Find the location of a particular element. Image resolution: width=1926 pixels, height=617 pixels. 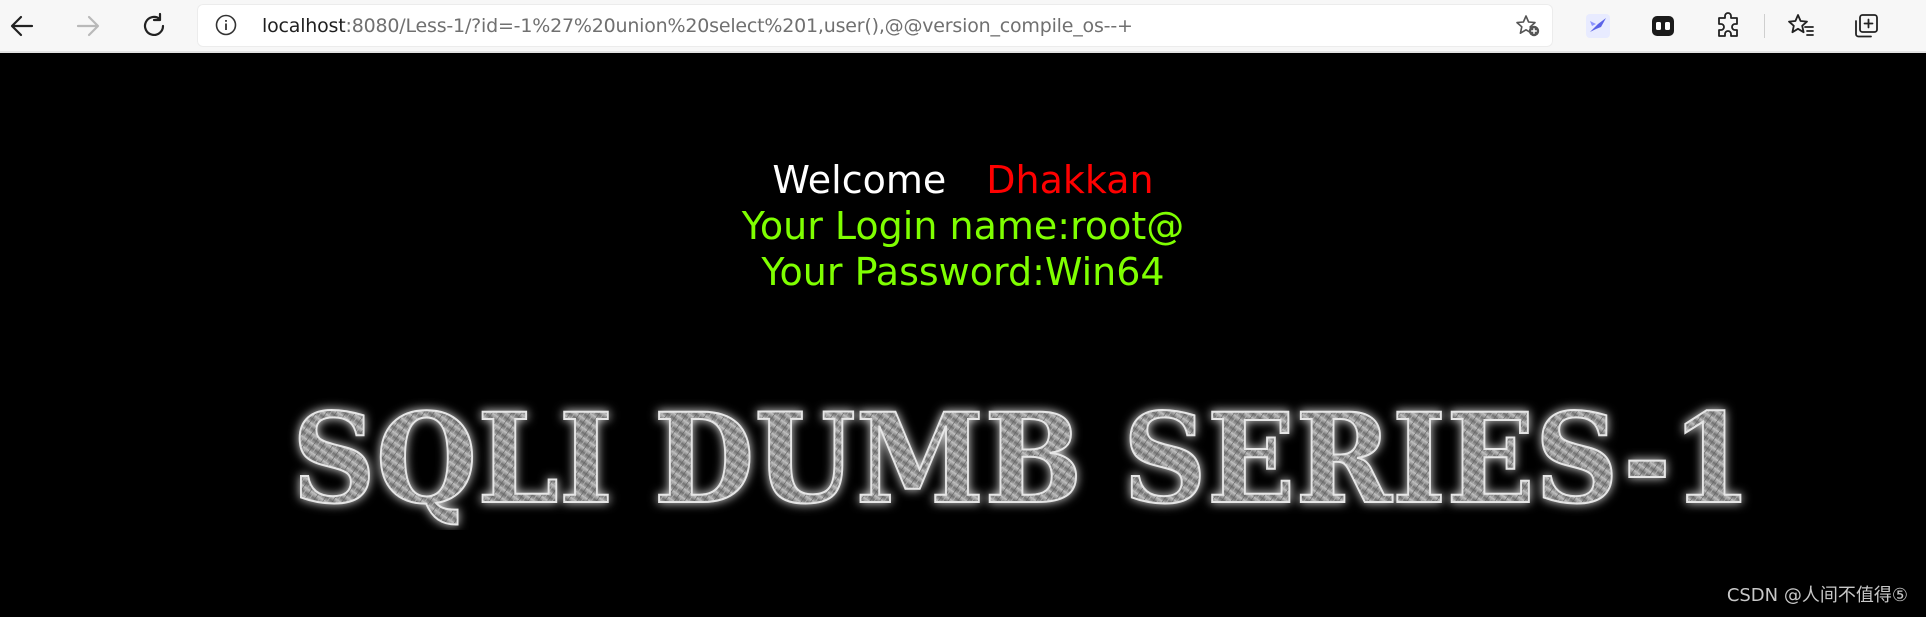

refresh-button is located at coordinates (154, 26).